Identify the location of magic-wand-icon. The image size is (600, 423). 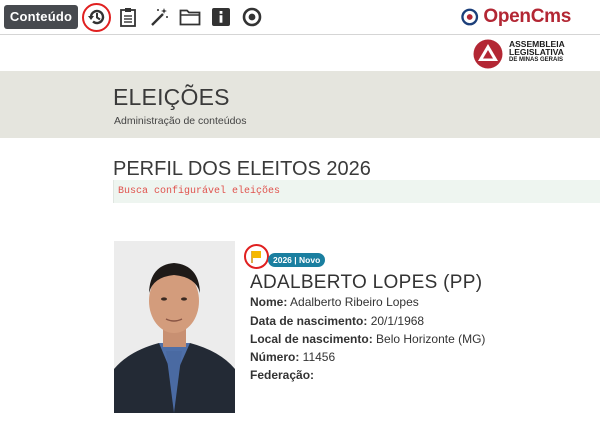
(159, 17).